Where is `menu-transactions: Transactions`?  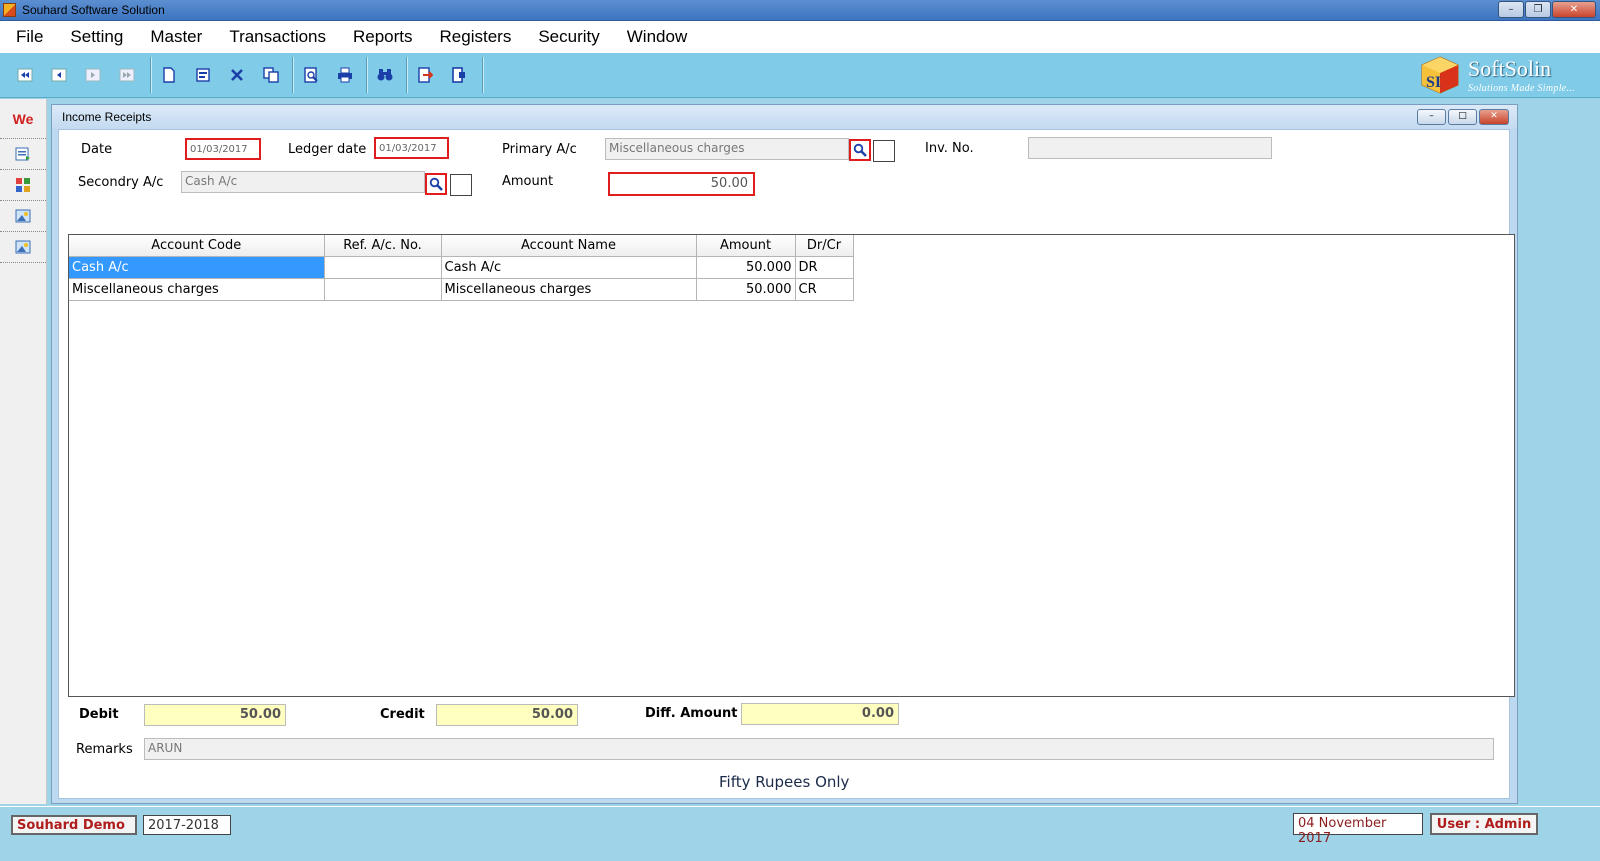 menu-transactions: Transactions is located at coordinates (277, 37).